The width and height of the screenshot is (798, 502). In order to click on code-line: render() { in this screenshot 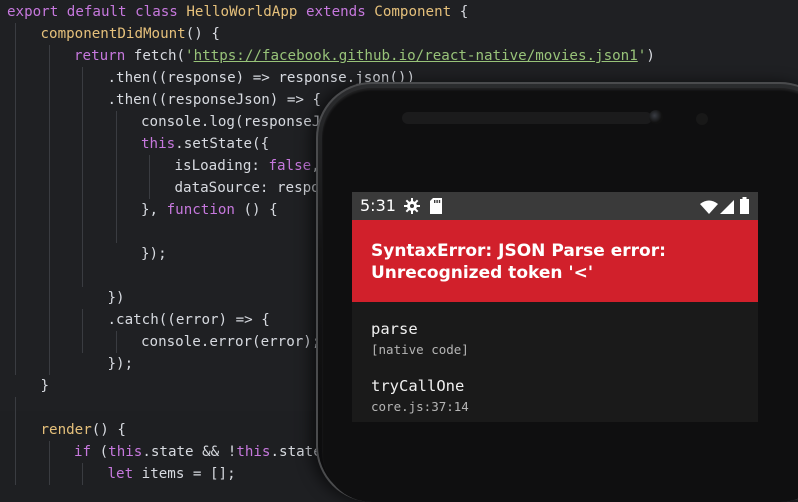, I will do `click(83, 430)`.